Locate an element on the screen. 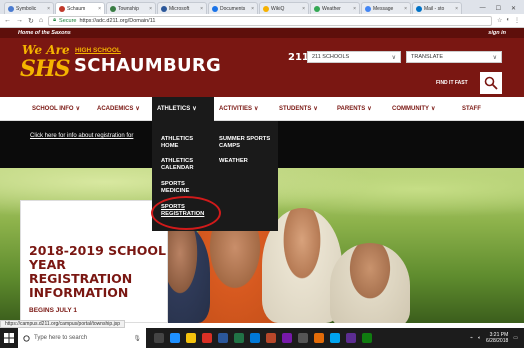 This screenshot has width=524, height=348. tab-label: Weather is located at coordinates (331, 8).